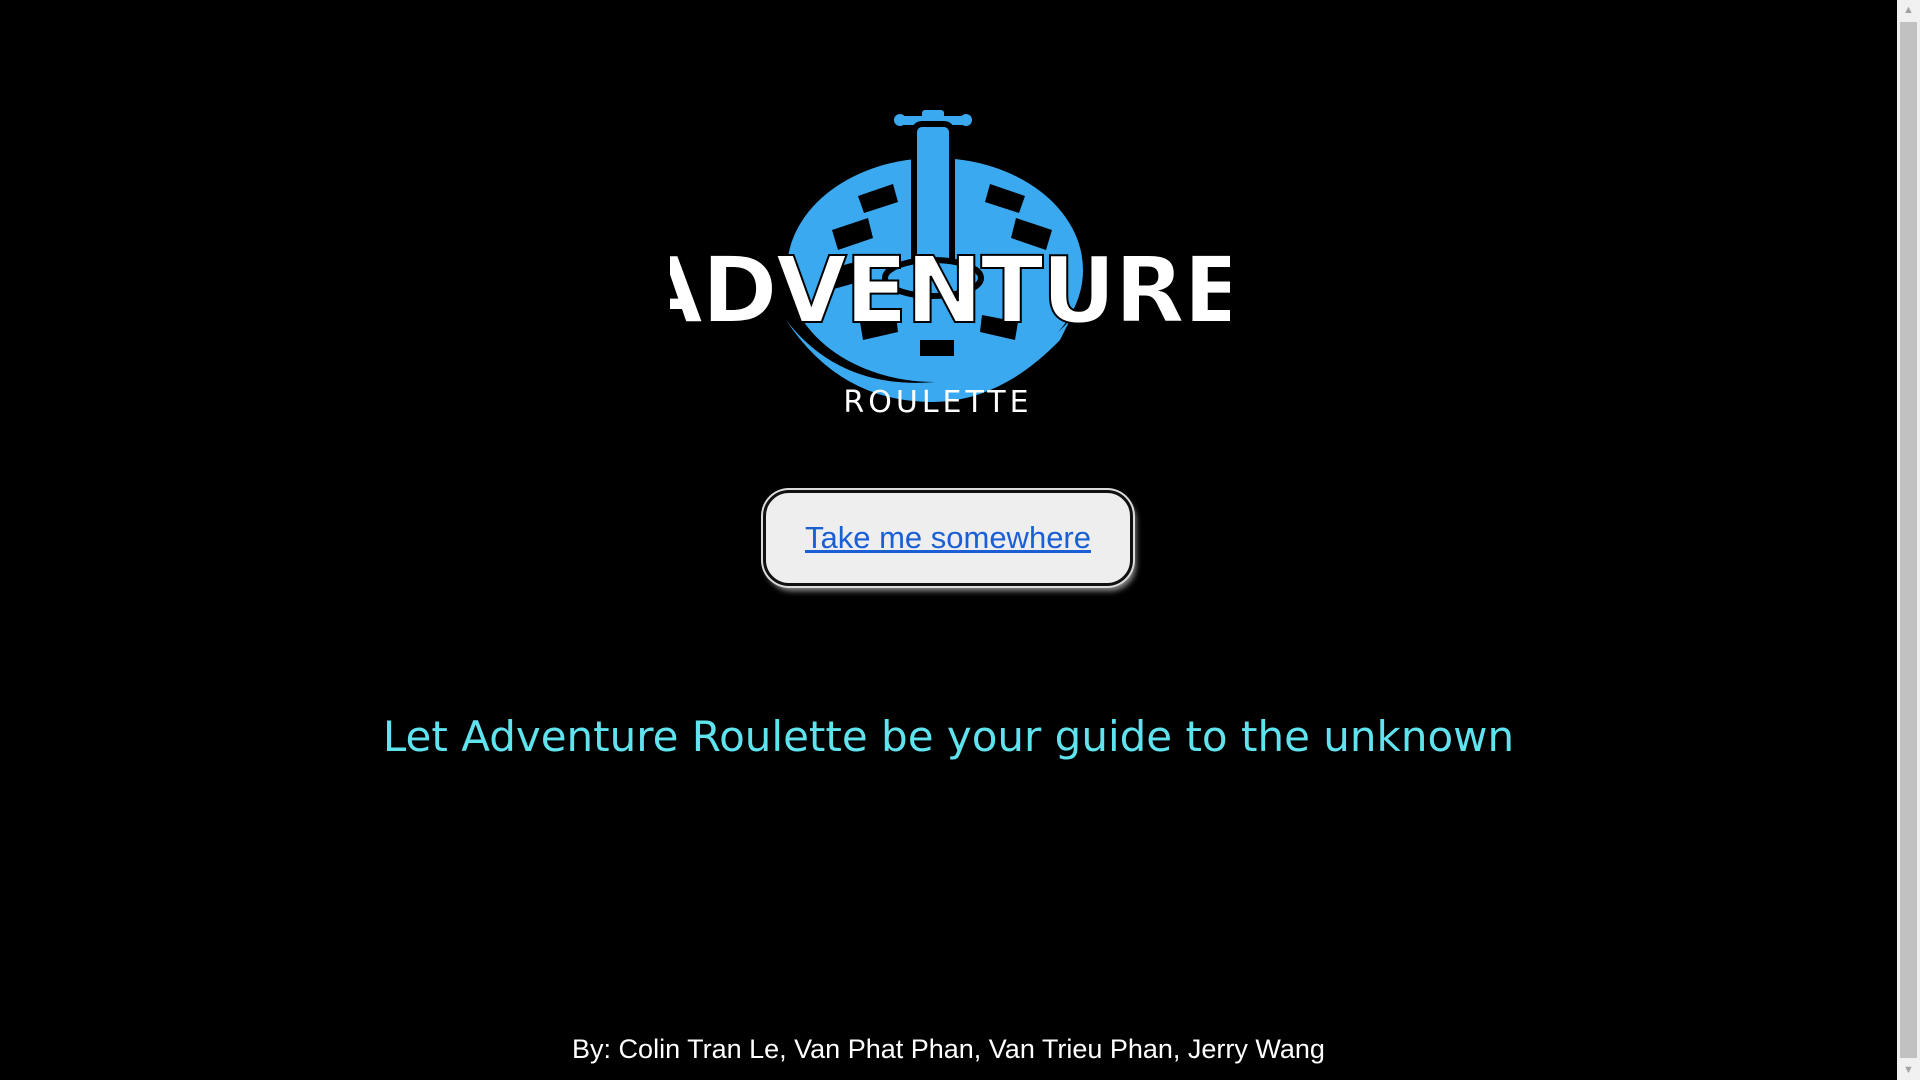 The height and width of the screenshot is (1080, 1920). What do you see at coordinates (1908, 1070) in the screenshot?
I see `scroll-down-arrow-icon: ▼` at bounding box center [1908, 1070].